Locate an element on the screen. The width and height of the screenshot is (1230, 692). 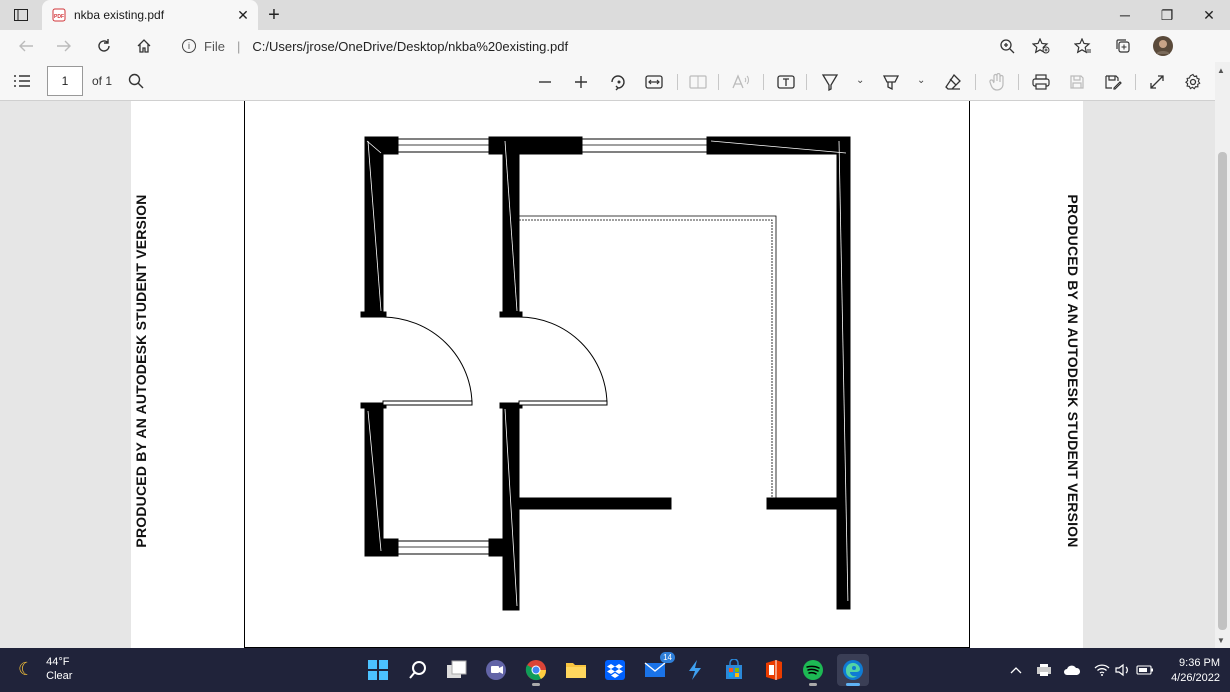
print-button is located at coordinates (1041, 82).